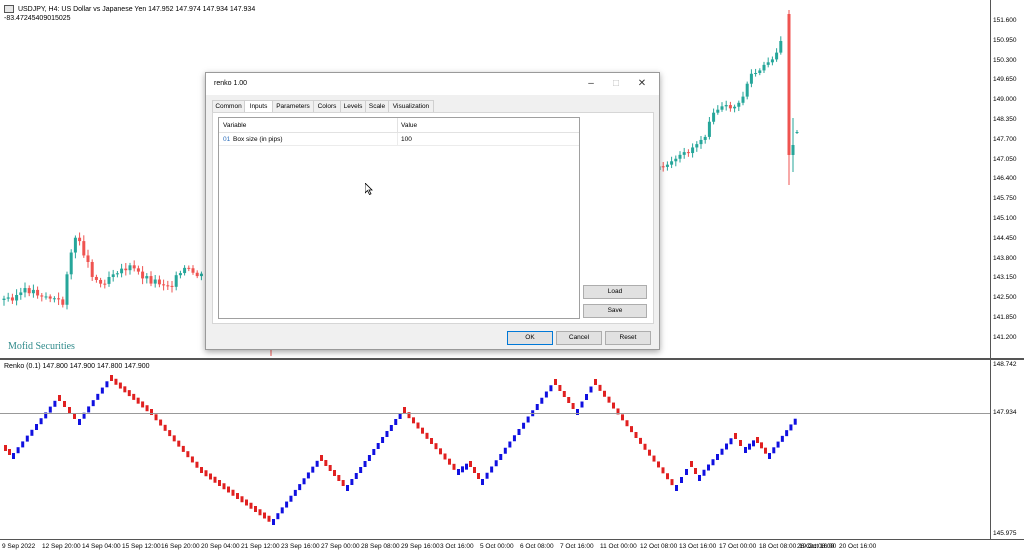  What do you see at coordinates (530, 338) in the screenshot?
I see `ok-button: OK` at bounding box center [530, 338].